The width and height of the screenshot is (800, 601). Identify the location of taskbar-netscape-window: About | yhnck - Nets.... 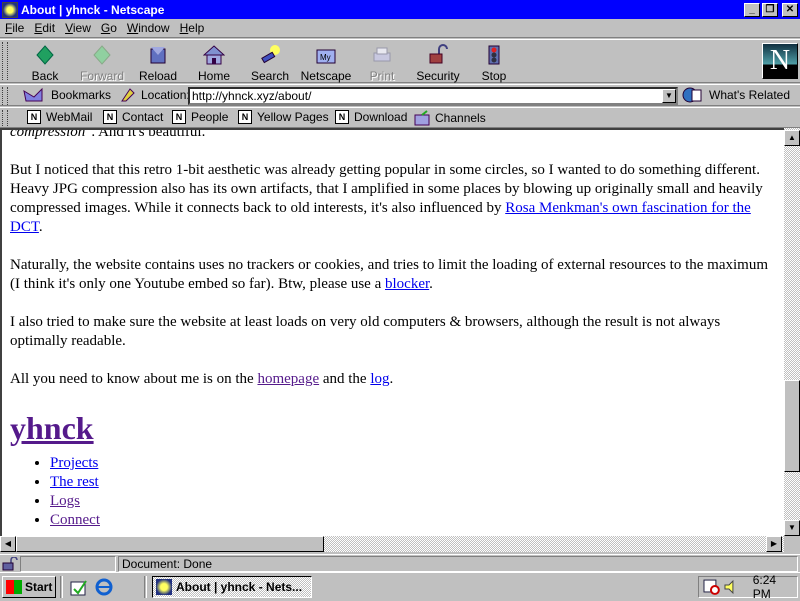
(232, 587).